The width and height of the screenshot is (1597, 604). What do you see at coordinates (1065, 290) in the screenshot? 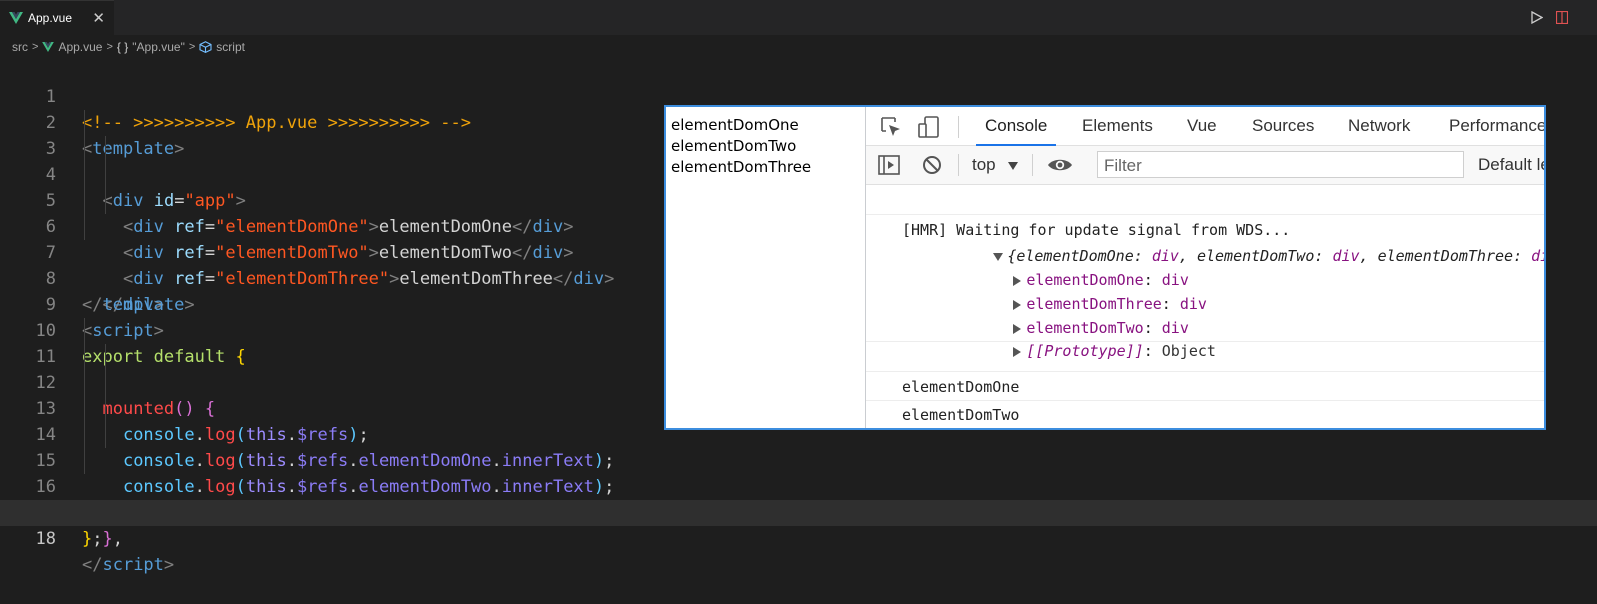
I see `object-property: elementDomThree: div` at bounding box center [1065, 290].